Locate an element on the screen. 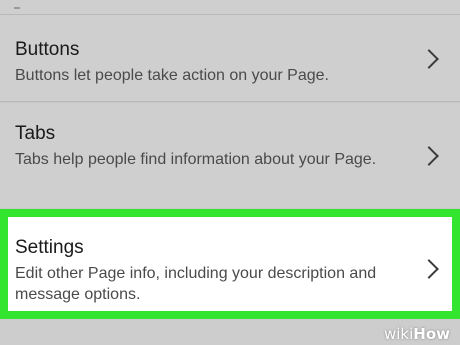 The height and width of the screenshot is (345, 460). wikihow-watermark: wikiHow is located at coordinates (417, 334).